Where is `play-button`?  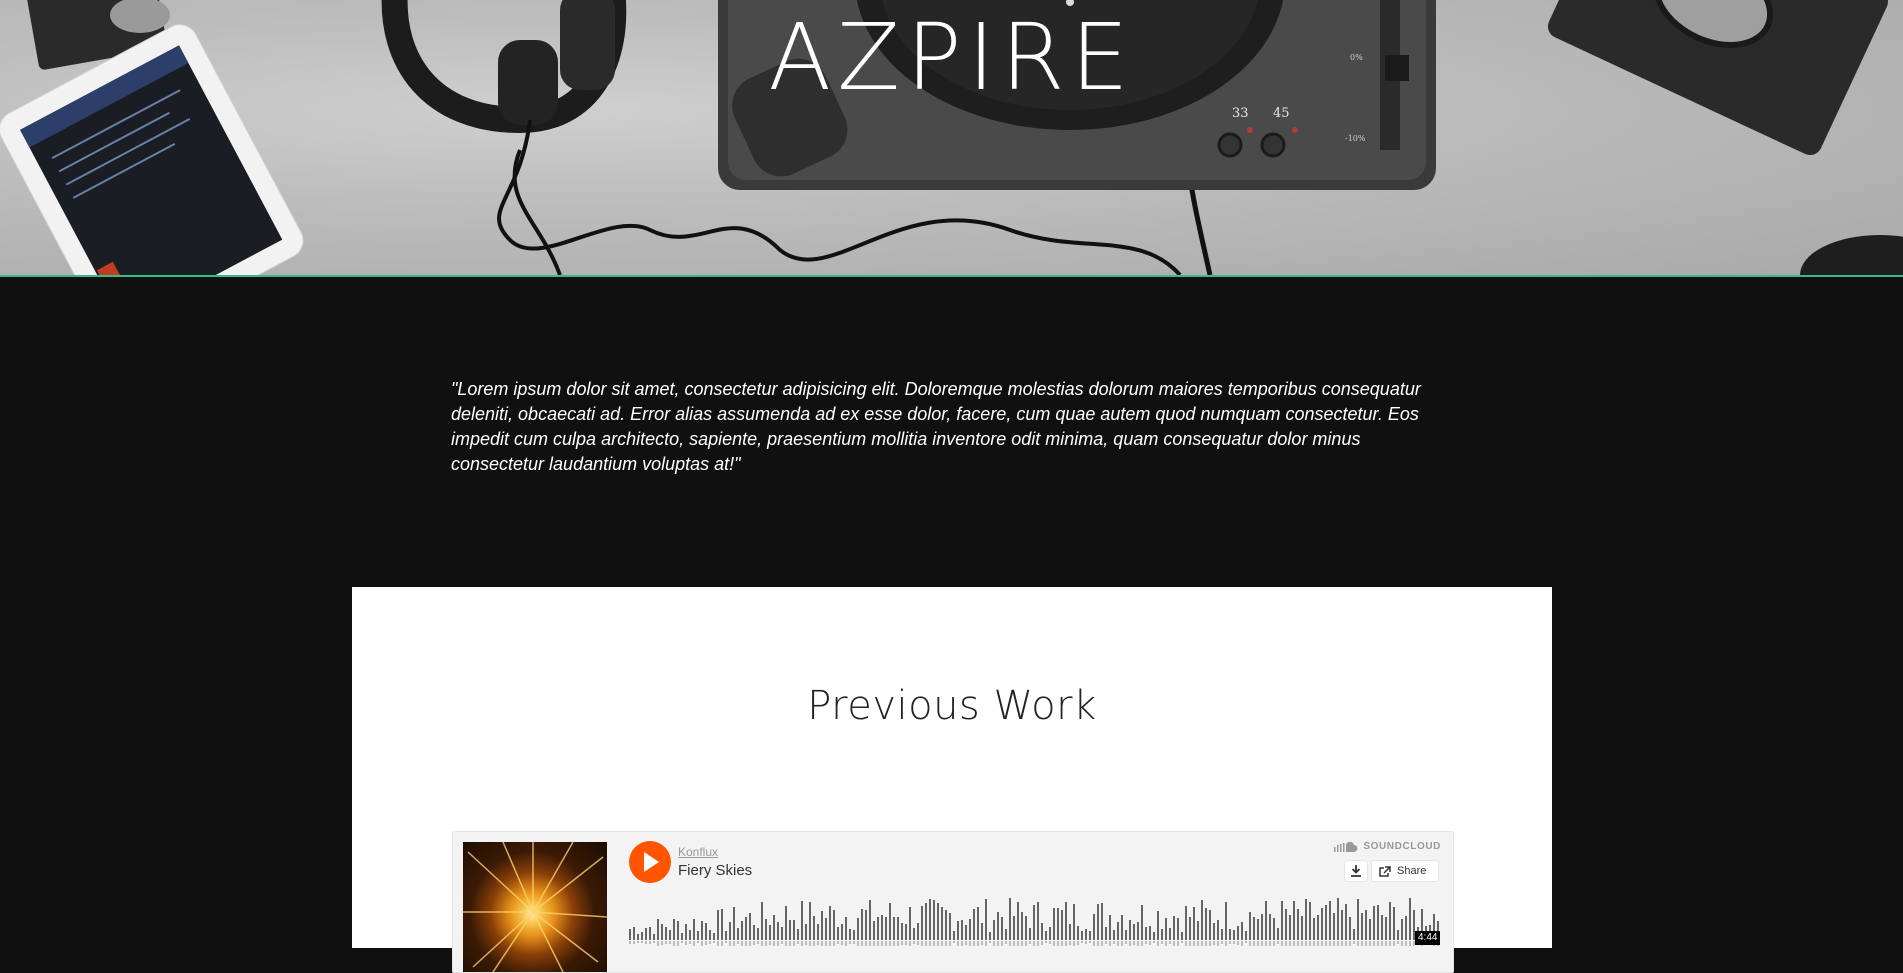 play-button is located at coordinates (650, 862).